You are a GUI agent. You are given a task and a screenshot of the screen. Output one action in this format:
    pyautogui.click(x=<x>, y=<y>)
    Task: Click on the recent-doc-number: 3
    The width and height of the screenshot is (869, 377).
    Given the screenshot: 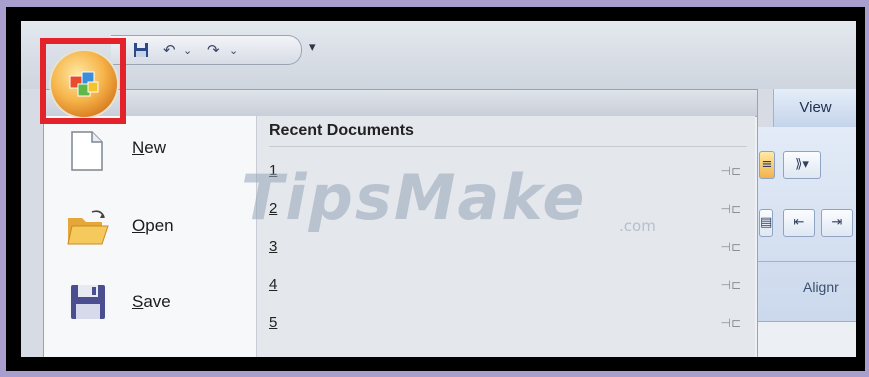 What is the action you would take?
    pyautogui.click(x=273, y=246)
    